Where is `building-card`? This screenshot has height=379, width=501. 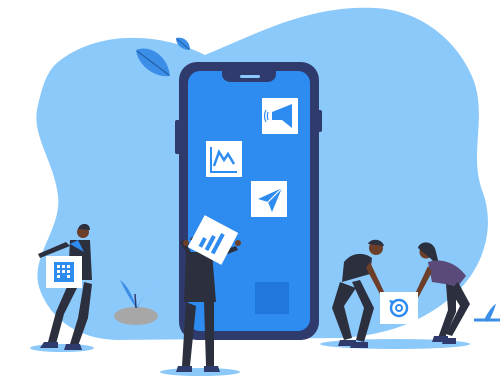 building-card is located at coordinates (64, 272).